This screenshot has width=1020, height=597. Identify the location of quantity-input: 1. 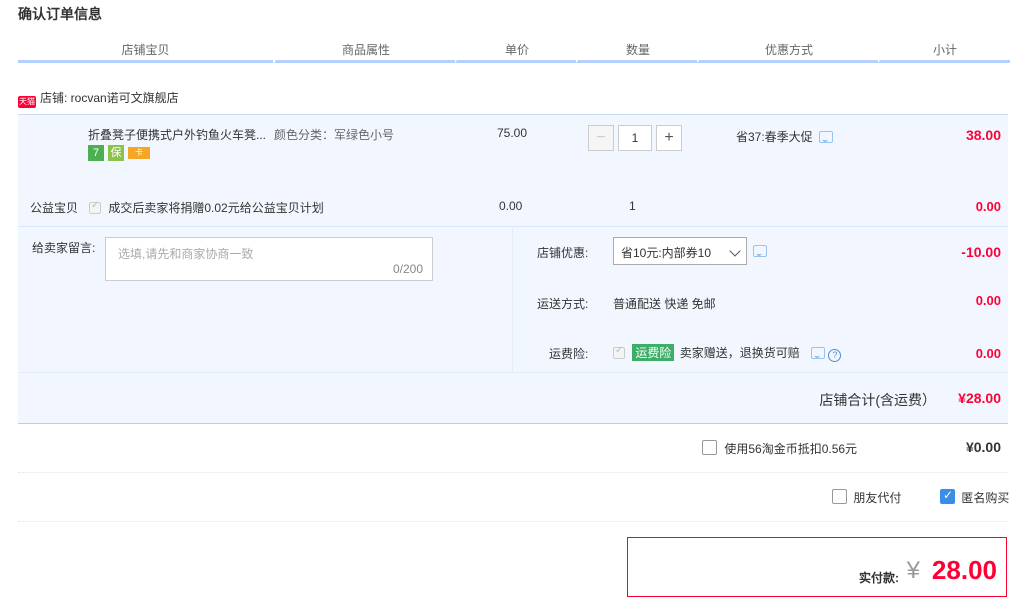
(635, 138).